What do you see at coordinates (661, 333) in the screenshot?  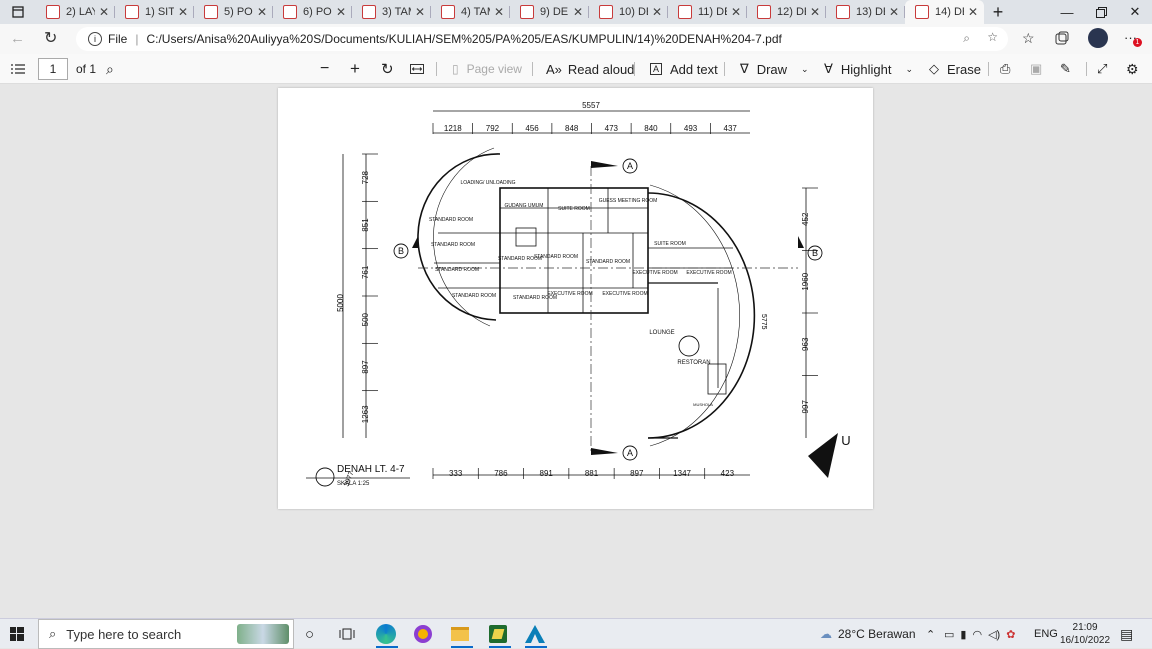 I see `room-lounge: LOUNGE` at bounding box center [661, 333].